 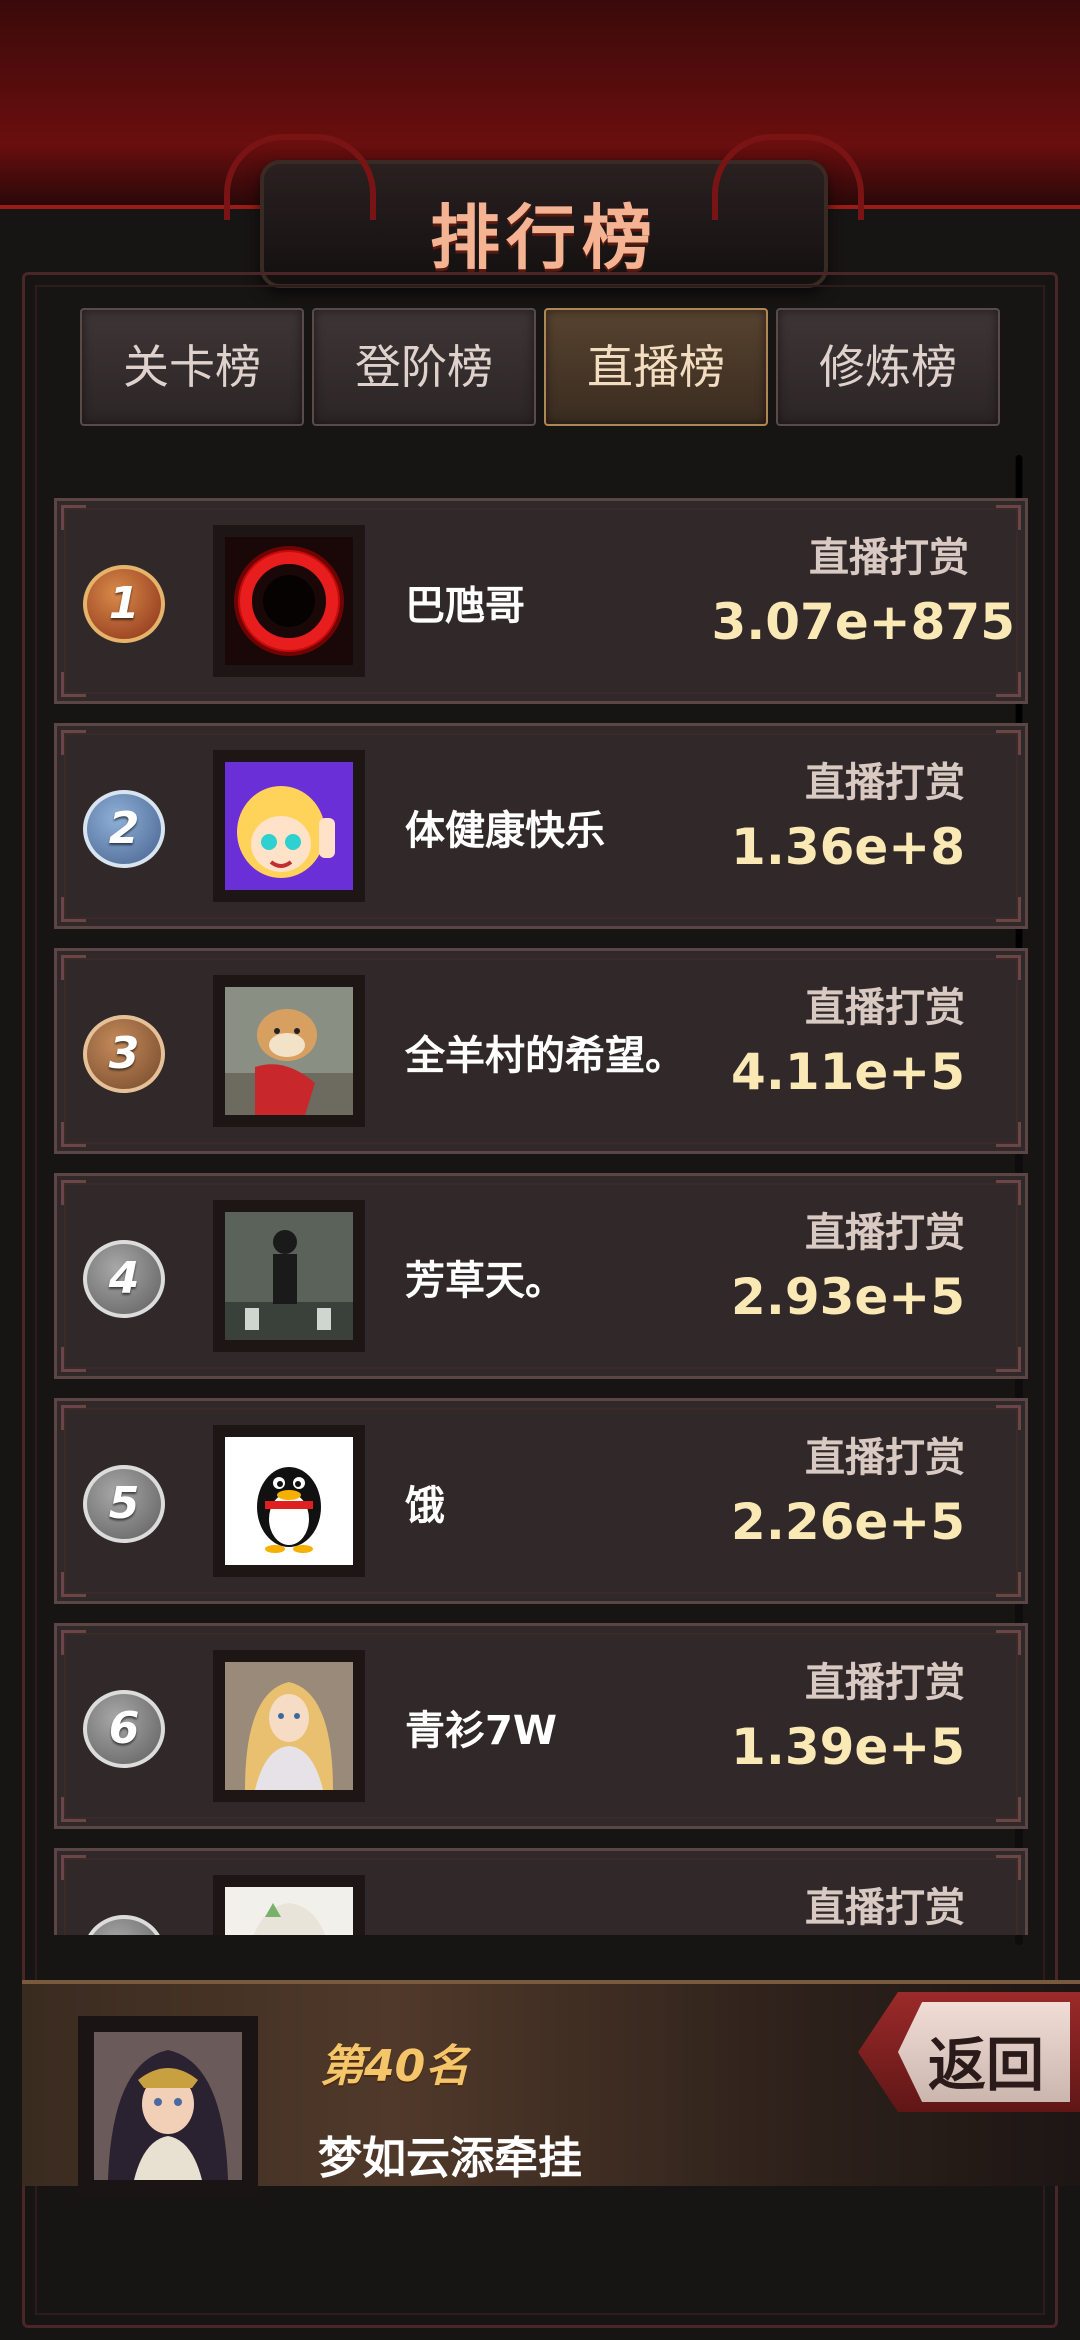 What do you see at coordinates (986, 2060) in the screenshot?
I see `back-button-label: 返回` at bounding box center [986, 2060].